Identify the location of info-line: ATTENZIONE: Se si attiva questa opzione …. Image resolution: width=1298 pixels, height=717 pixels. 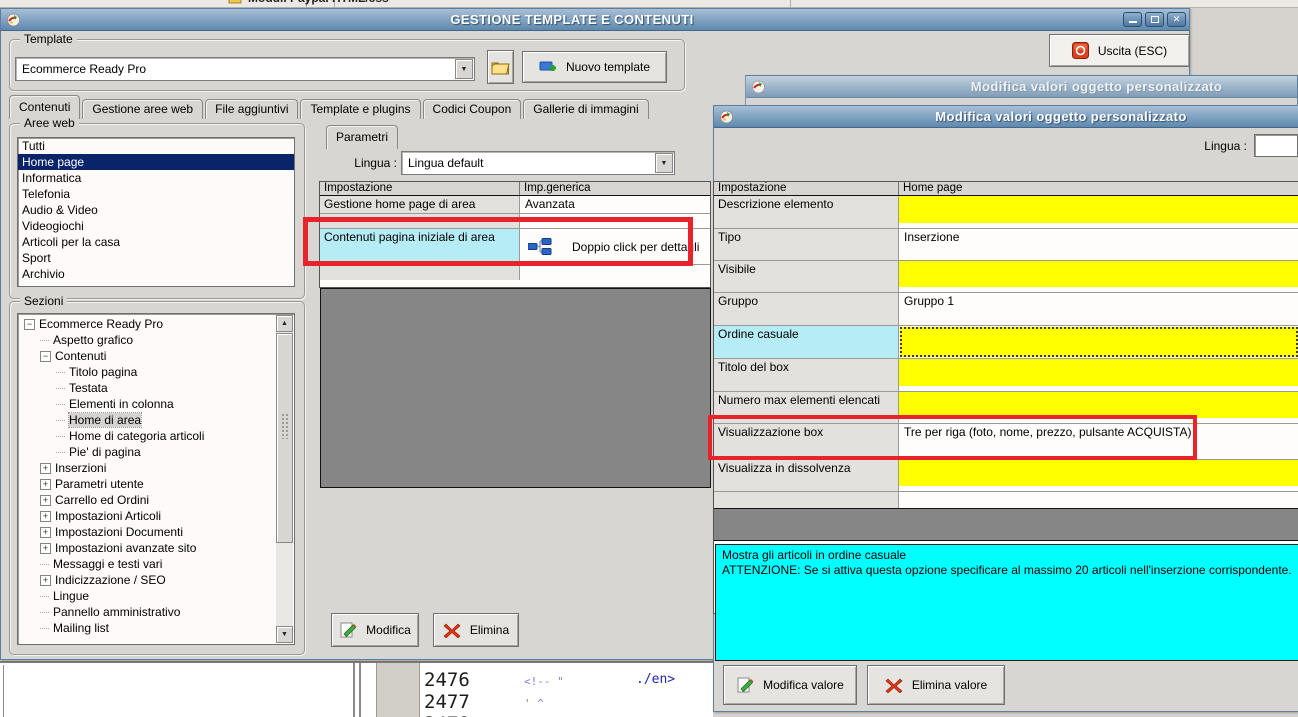
(1007, 570).